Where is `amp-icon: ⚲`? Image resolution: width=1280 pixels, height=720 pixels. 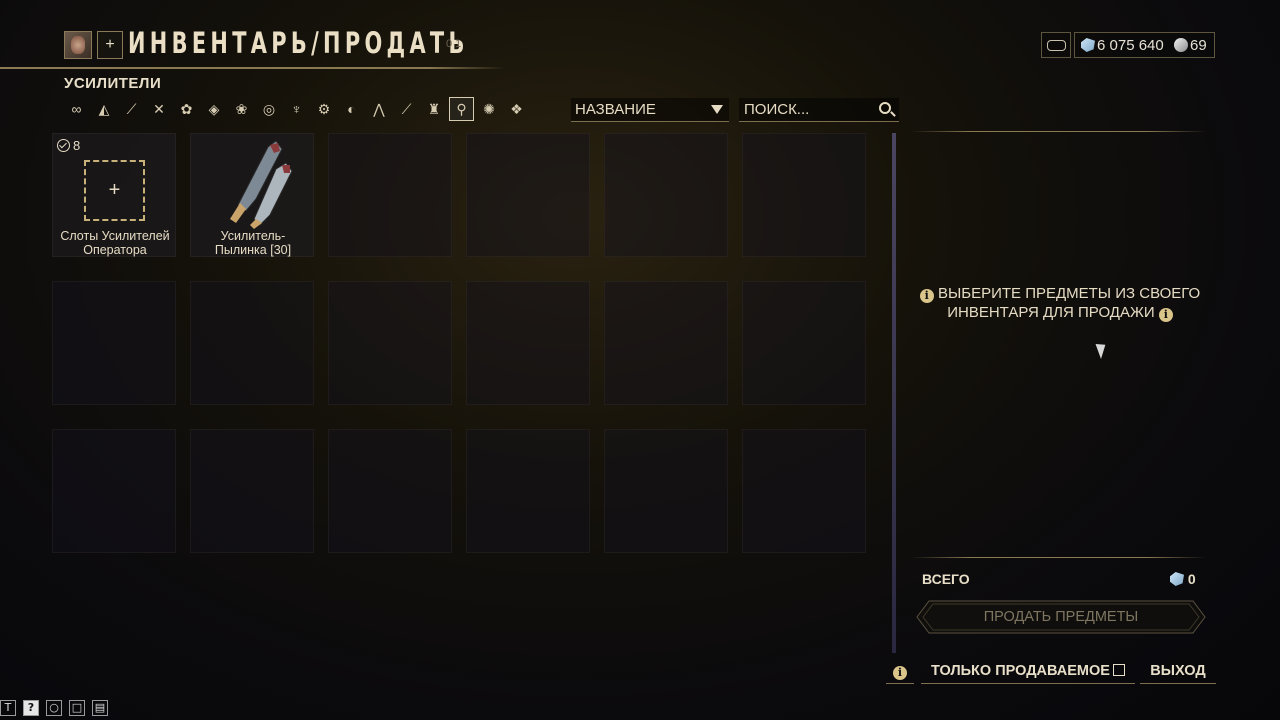 amp-icon: ⚲ is located at coordinates (461, 109).